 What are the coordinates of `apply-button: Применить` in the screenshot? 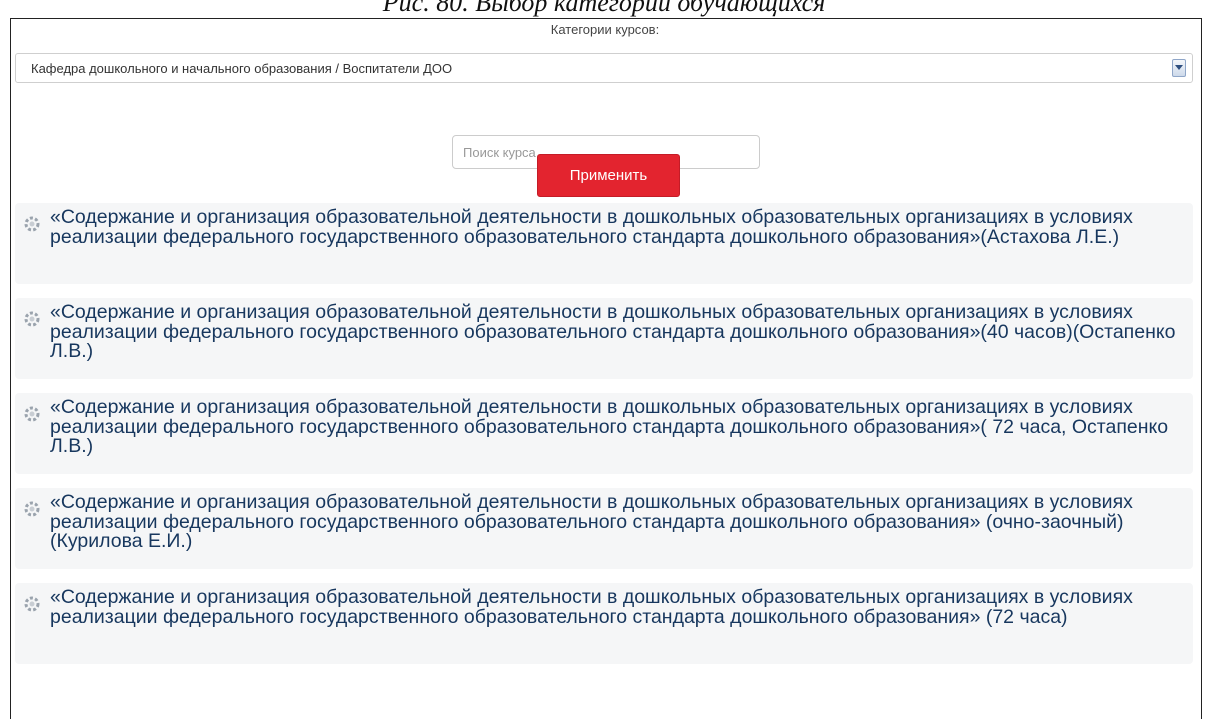 It's located at (608, 175).